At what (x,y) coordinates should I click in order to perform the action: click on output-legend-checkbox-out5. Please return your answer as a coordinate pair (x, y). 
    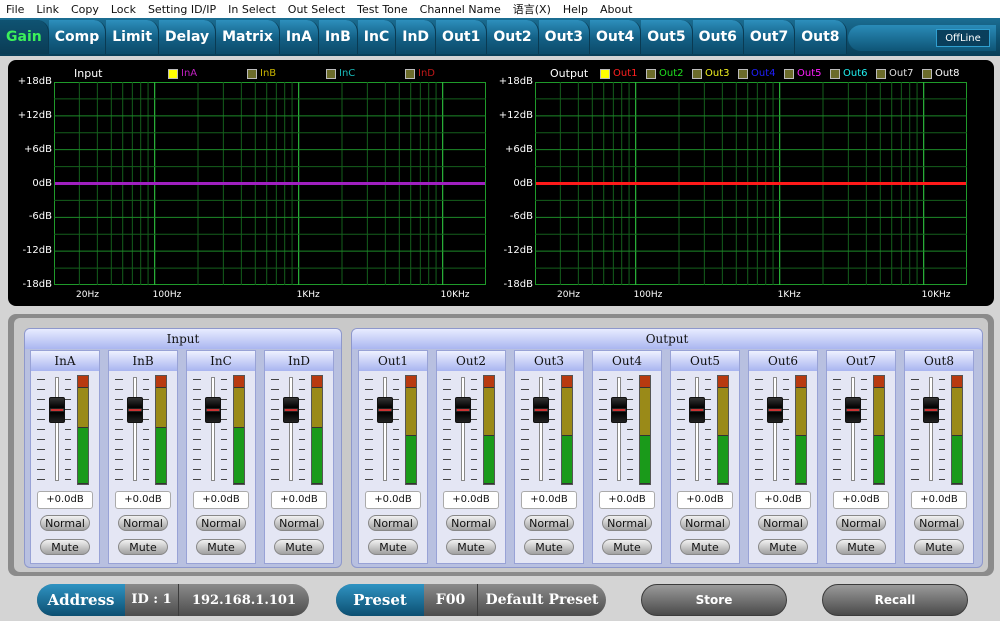
    Looking at the image, I should click on (789, 73).